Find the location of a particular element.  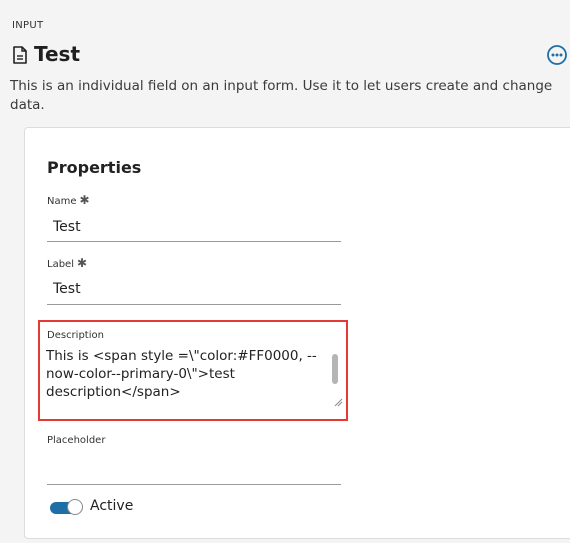

more-options-icon is located at coordinates (557, 55).